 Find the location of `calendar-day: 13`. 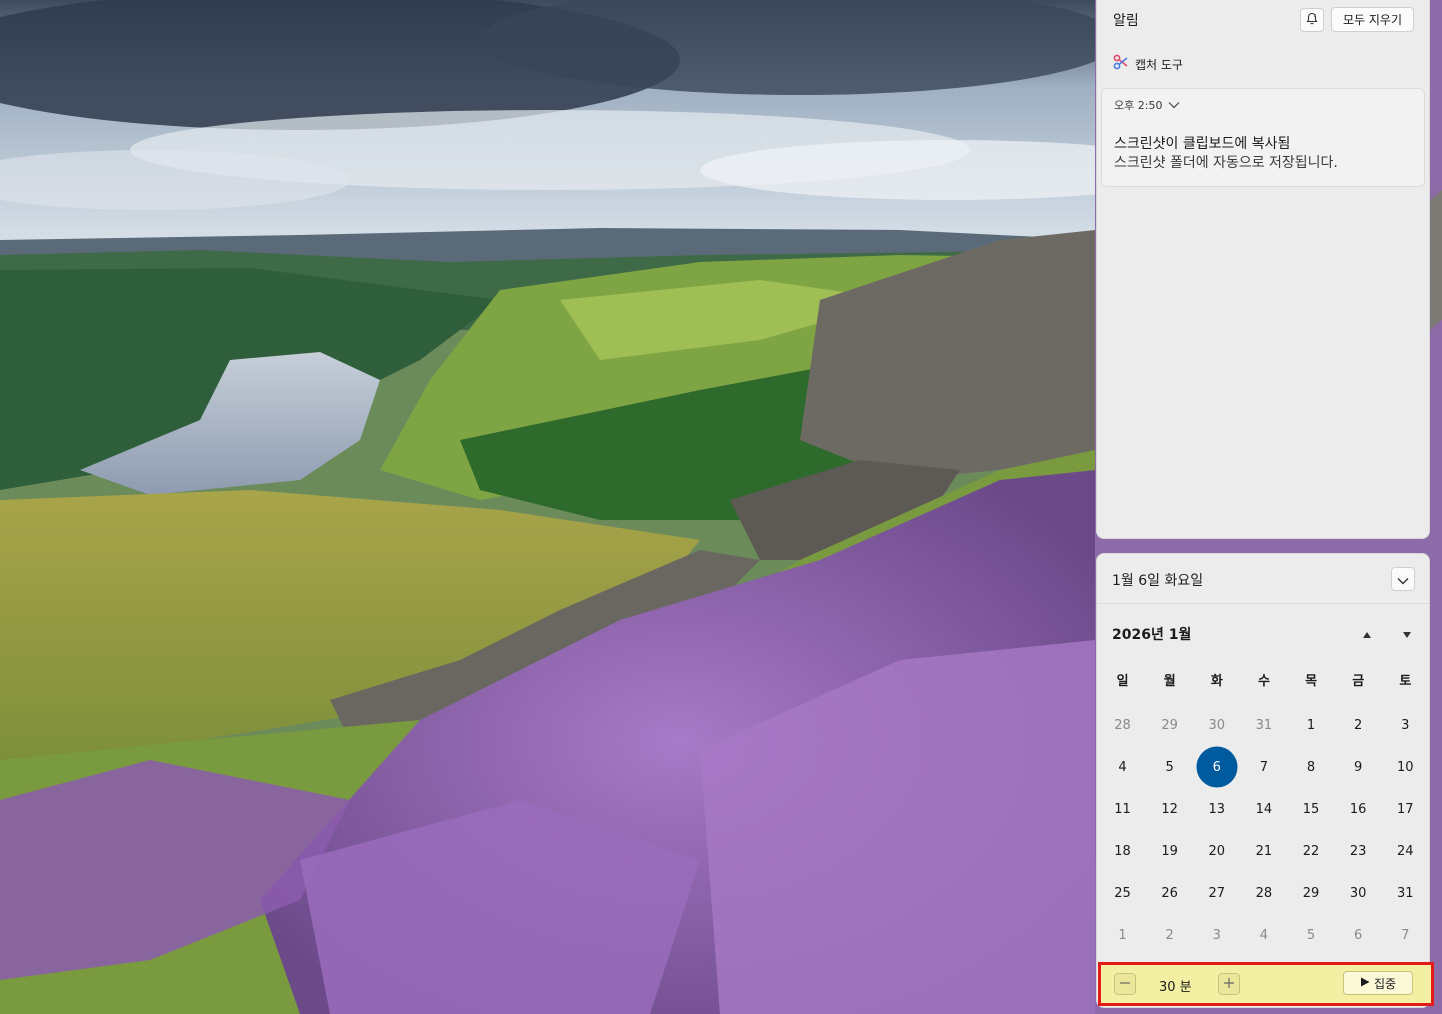

calendar-day: 13 is located at coordinates (1216, 809).